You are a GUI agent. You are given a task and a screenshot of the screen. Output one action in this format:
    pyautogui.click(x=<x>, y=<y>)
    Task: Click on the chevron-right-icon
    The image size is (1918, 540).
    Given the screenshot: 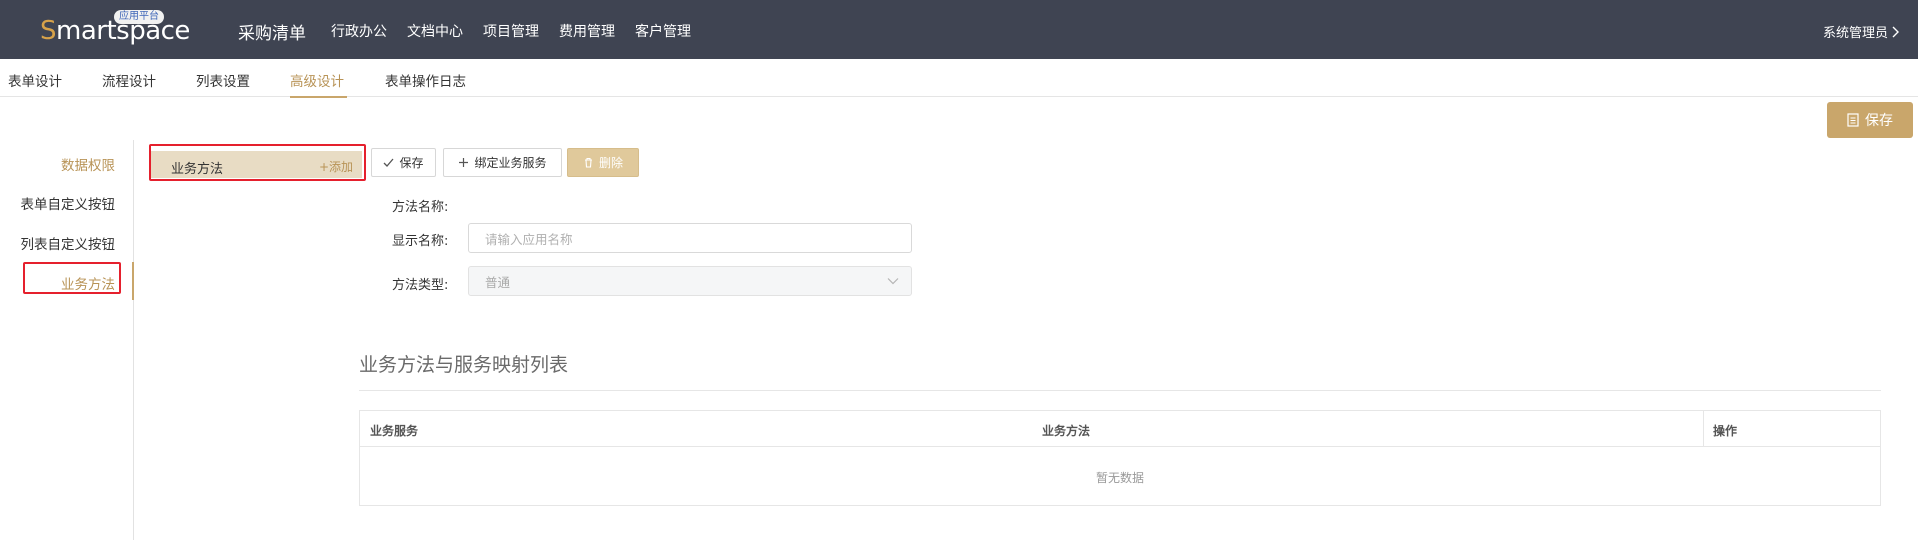 What is the action you would take?
    pyautogui.click(x=1895, y=31)
    